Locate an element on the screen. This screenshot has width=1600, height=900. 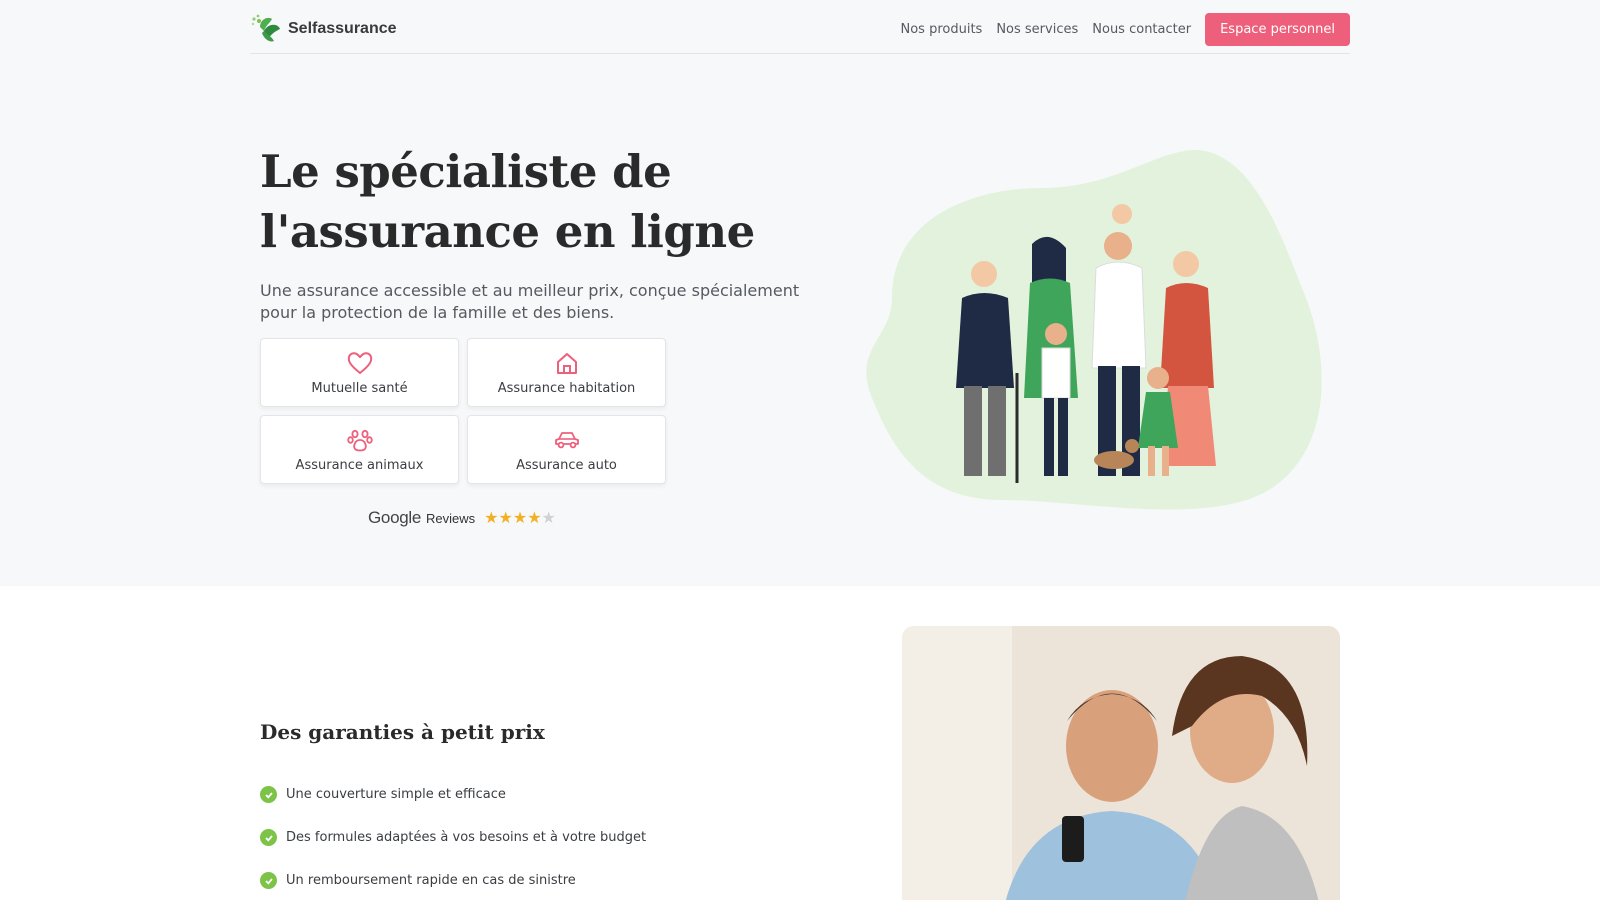
card-assurance-habitation: Assurance habitation is located at coordinates (566, 372).